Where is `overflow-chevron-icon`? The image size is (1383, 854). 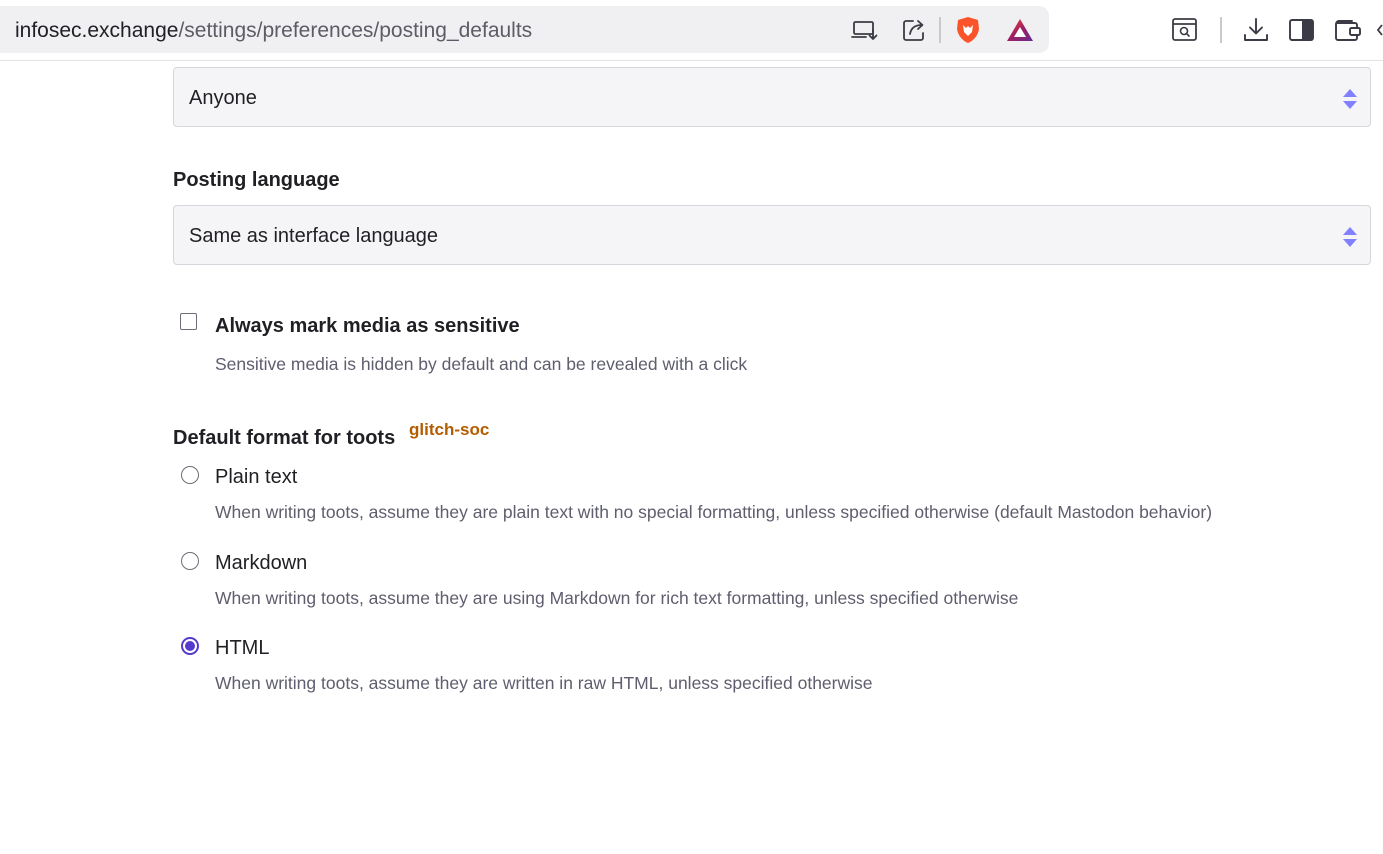
overflow-chevron-icon is located at coordinates (1379, 30).